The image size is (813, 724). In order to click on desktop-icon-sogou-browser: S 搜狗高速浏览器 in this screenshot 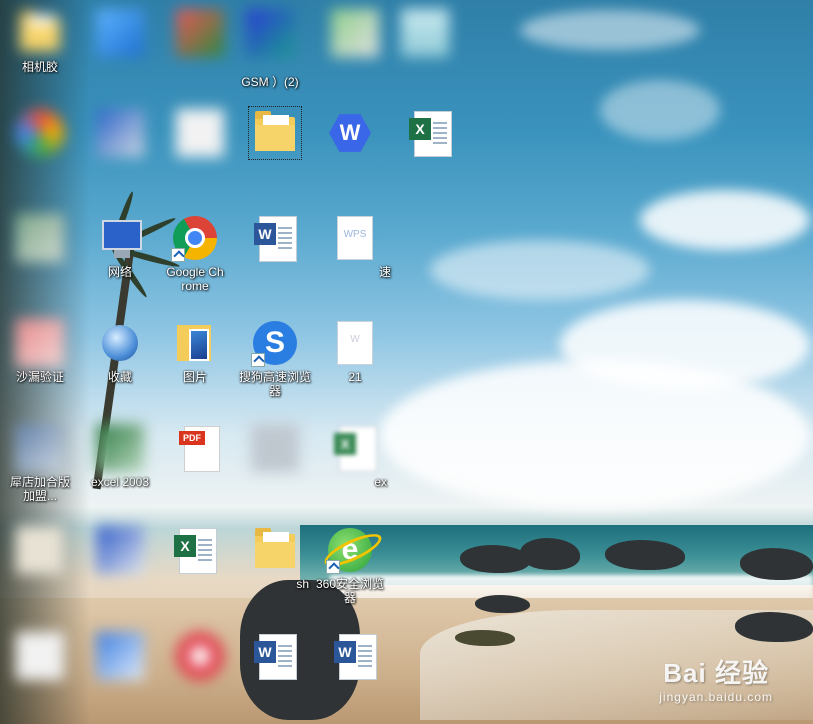, I will do `click(275, 360)`.